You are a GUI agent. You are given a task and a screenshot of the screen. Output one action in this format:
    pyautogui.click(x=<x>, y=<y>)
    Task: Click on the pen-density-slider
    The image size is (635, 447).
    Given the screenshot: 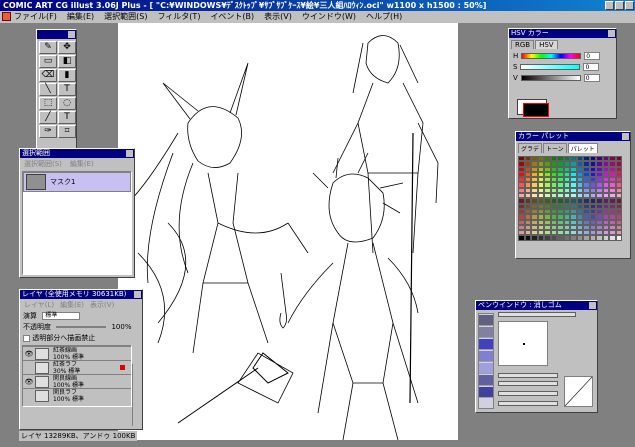 What is the action you would take?
    pyautogui.click(x=528, y=383)
    